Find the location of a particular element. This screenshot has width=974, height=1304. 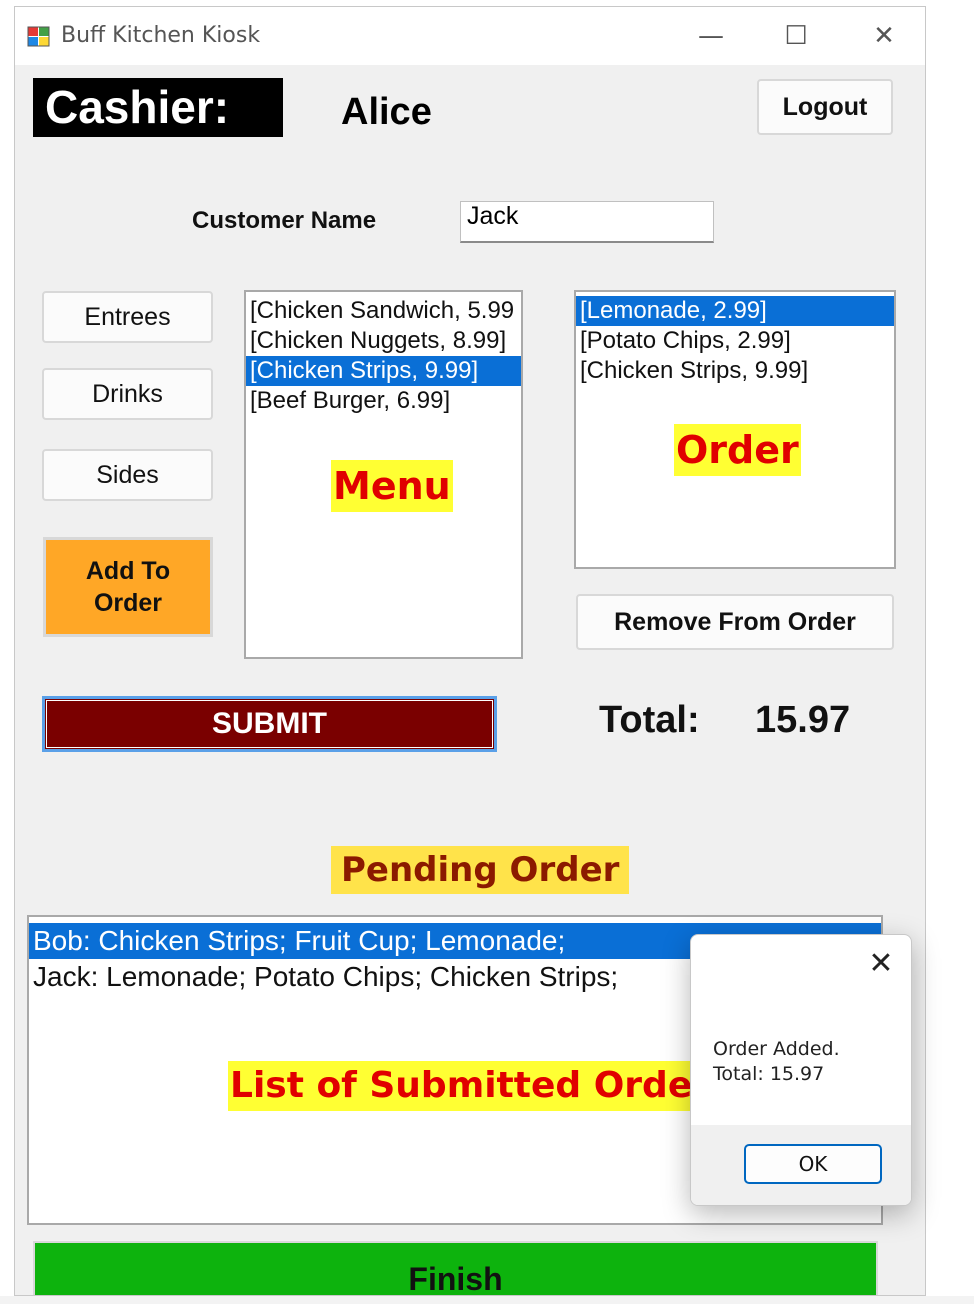

window-title: Buff Kitchen Kiosk is located at coordinates (161, 35).